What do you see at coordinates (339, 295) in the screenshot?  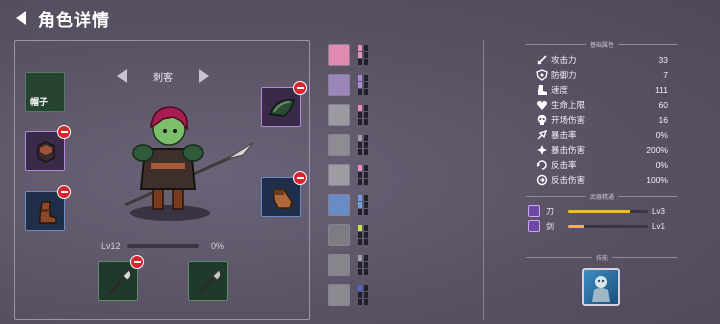 I see `heavy-armor-item-icon` at bounding box center [339, 295].